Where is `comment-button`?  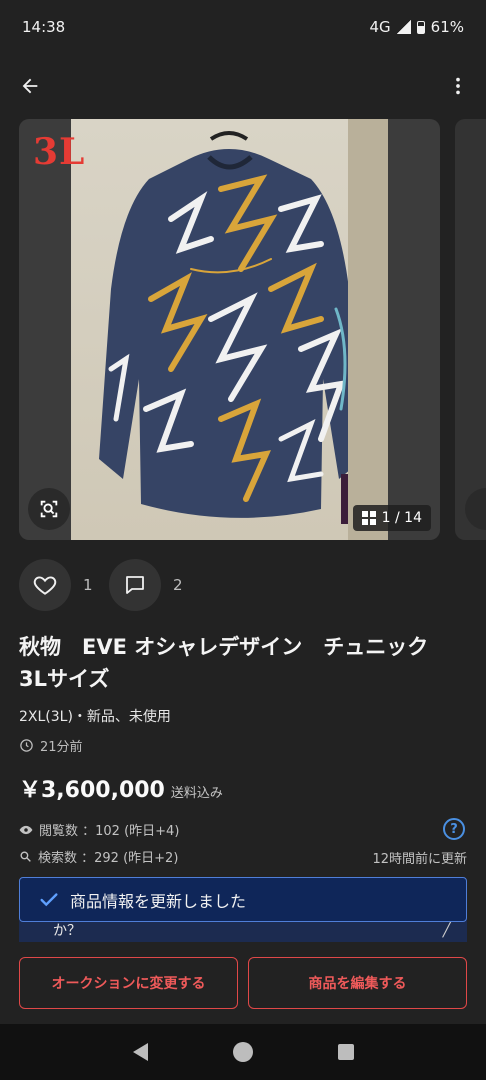 comment-button is located at coordinates (135, 585).